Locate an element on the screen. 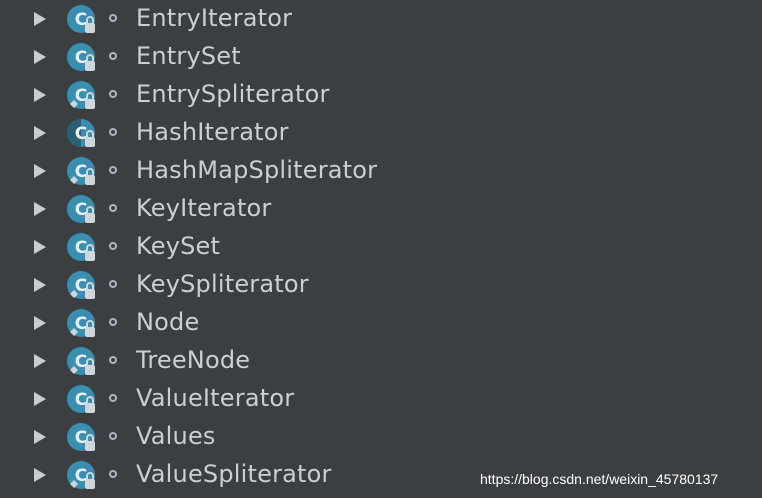 The width and height of the screenshot is (762, 498). abstract-class-icon: C is located at coordinates (81, 133).